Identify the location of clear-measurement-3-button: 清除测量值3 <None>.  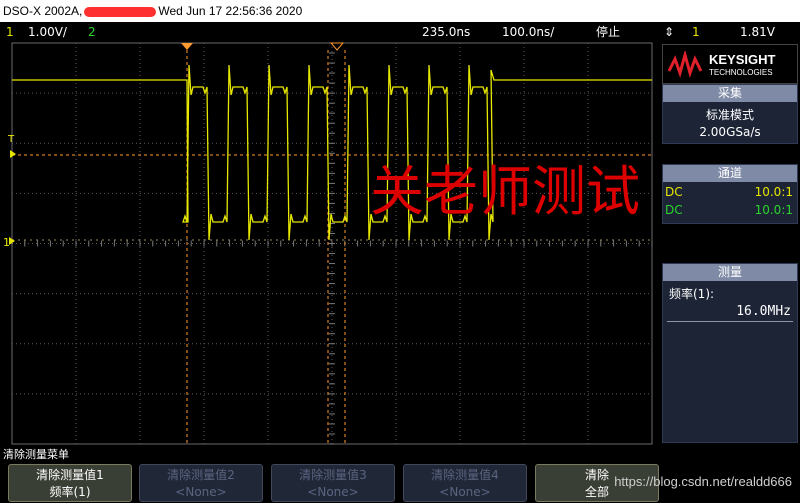
(333, 483).